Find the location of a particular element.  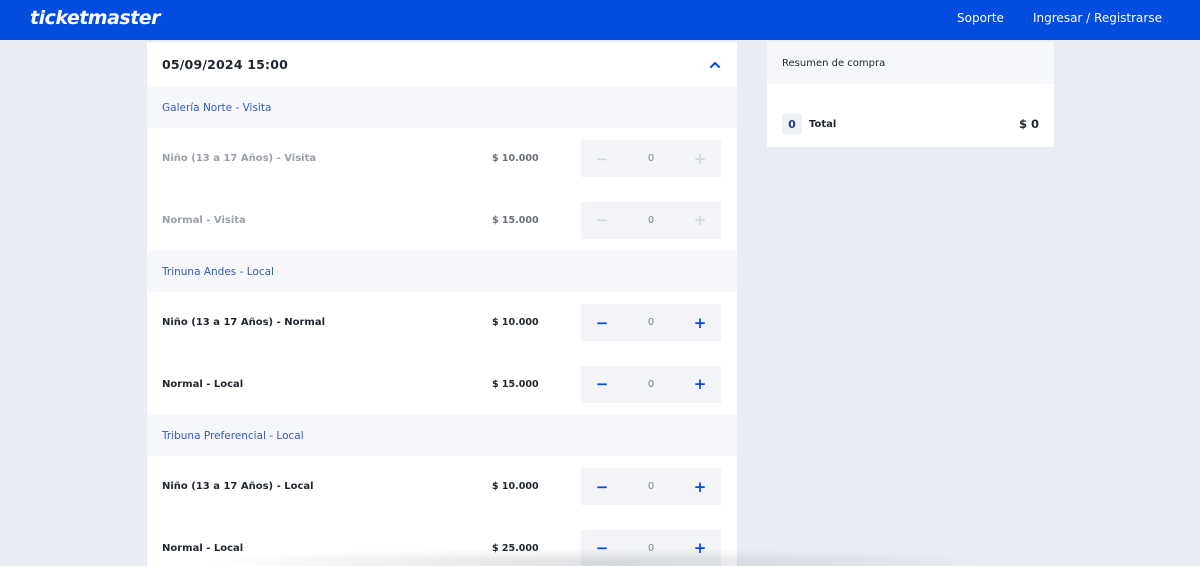

event-date-header: 05/09/2024 15:00 is located at coordinates (442, 64).